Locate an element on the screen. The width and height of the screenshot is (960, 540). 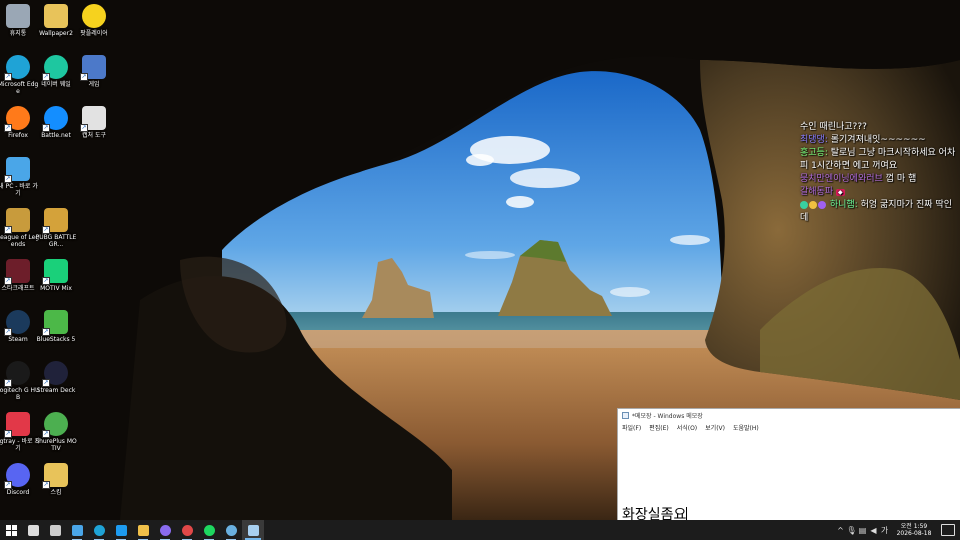
desktop-icon-bluestacks: ↗ BlueStacks 5 is located at coordinates (56, 324).